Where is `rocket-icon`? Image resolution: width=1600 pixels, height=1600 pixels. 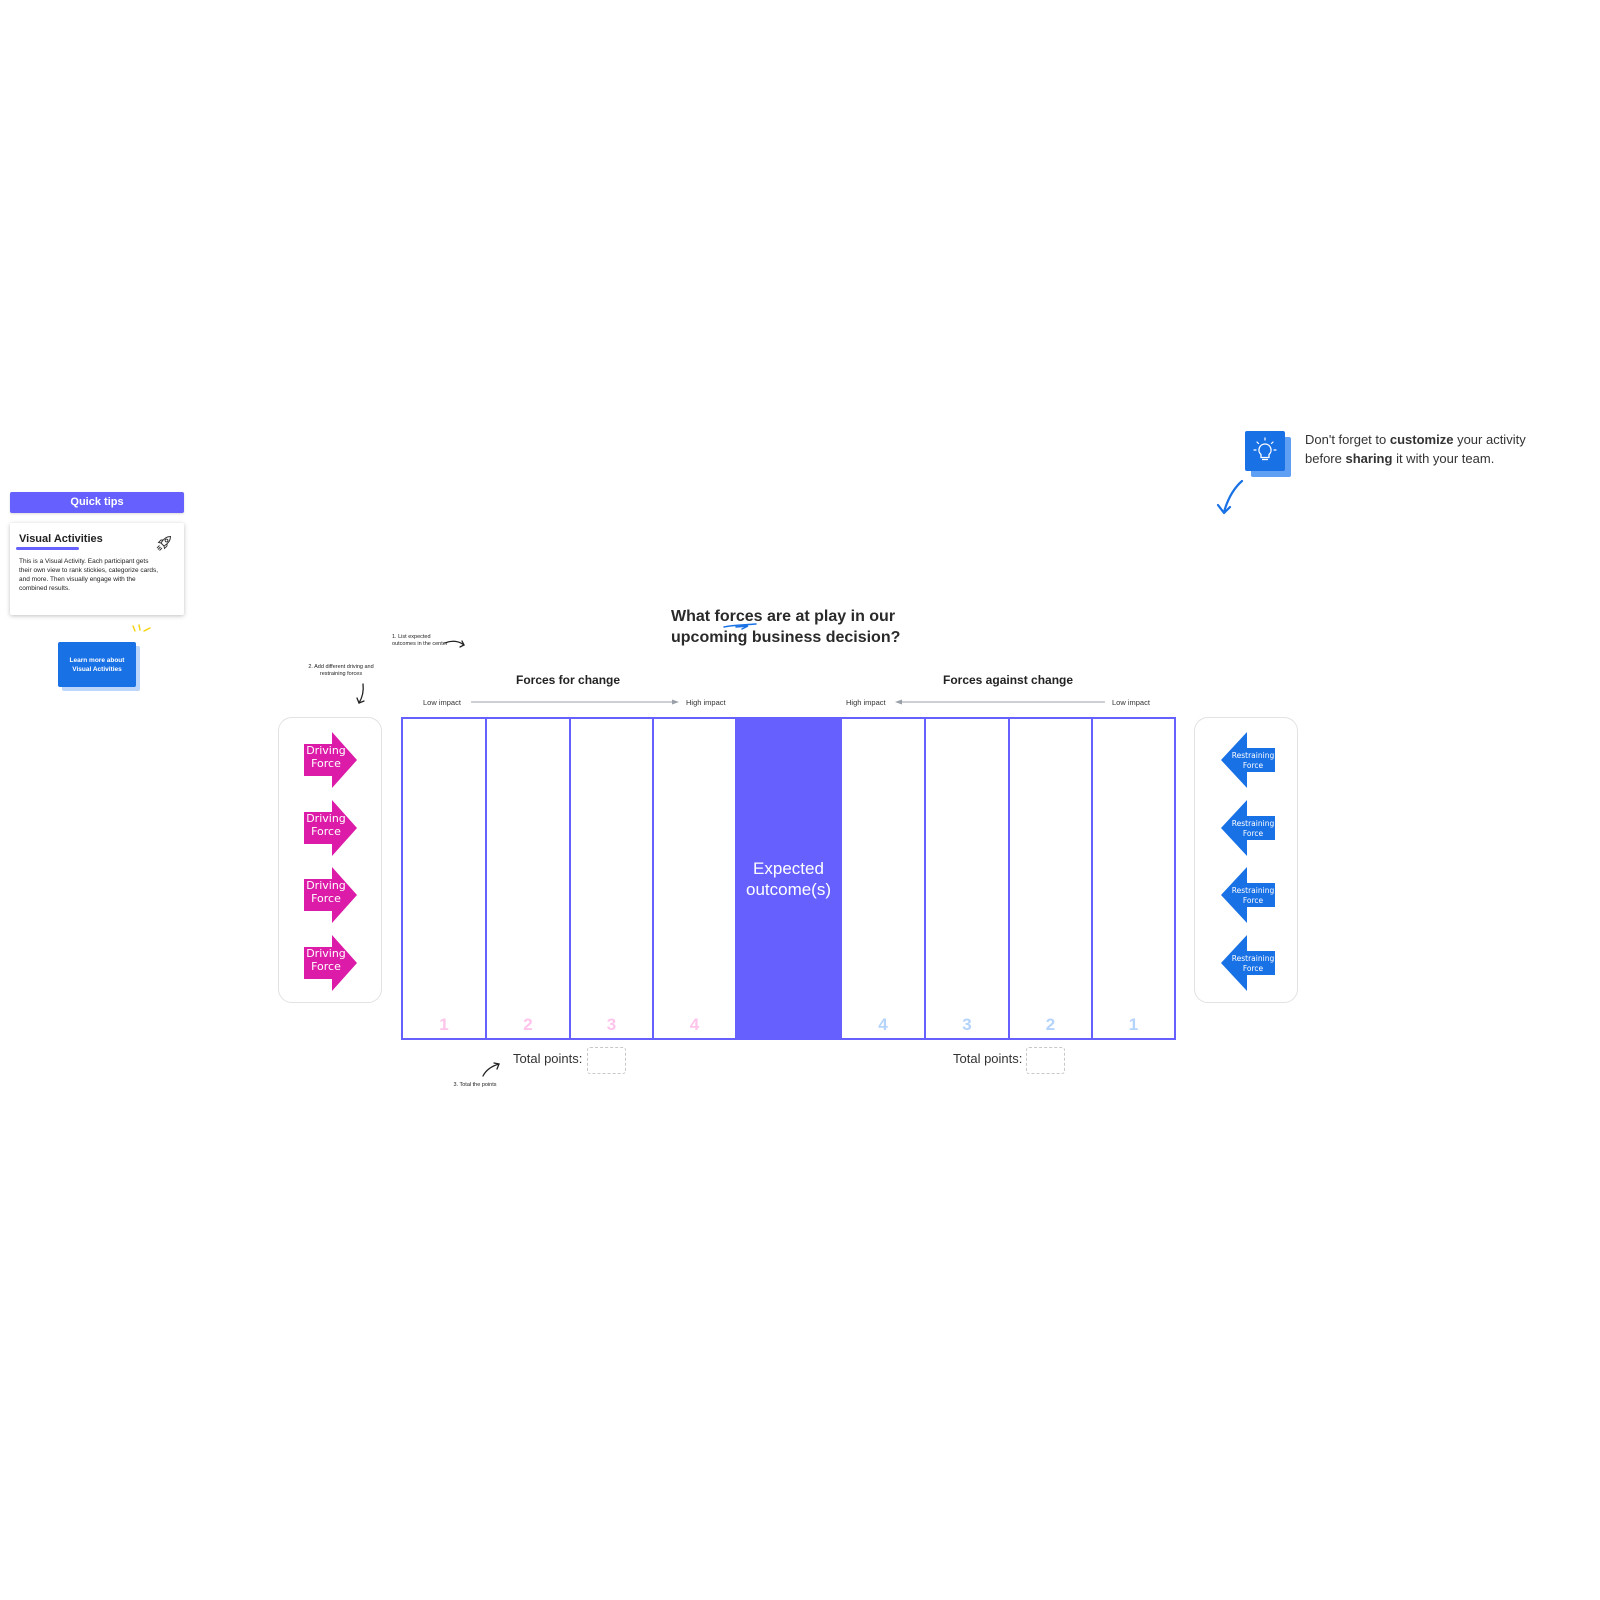 rocket-icon is located at coordinates (164, 543).